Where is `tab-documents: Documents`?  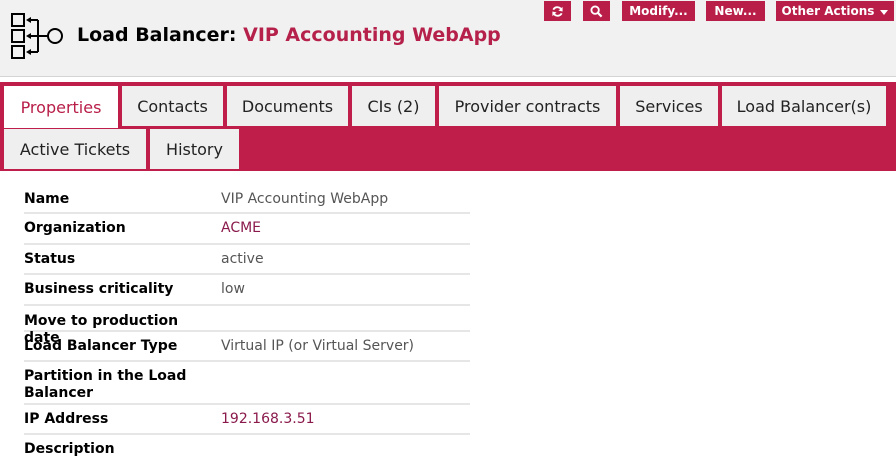 tab-documents: Documents is located at coordinates (287, 106).